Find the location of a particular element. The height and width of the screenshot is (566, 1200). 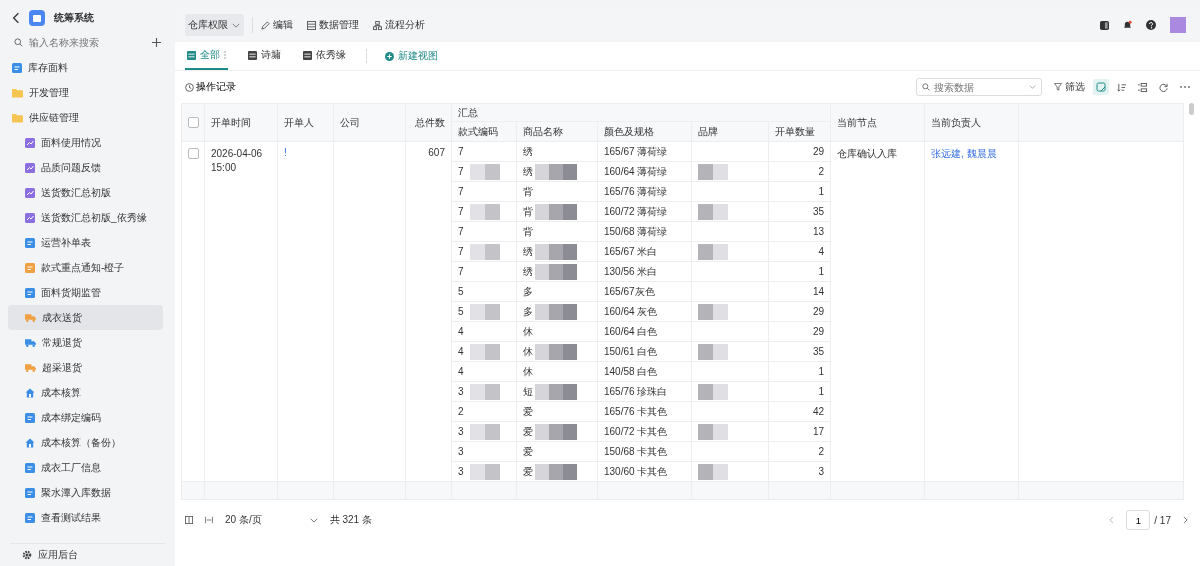

back-icon is located at coordinates (16, 18).